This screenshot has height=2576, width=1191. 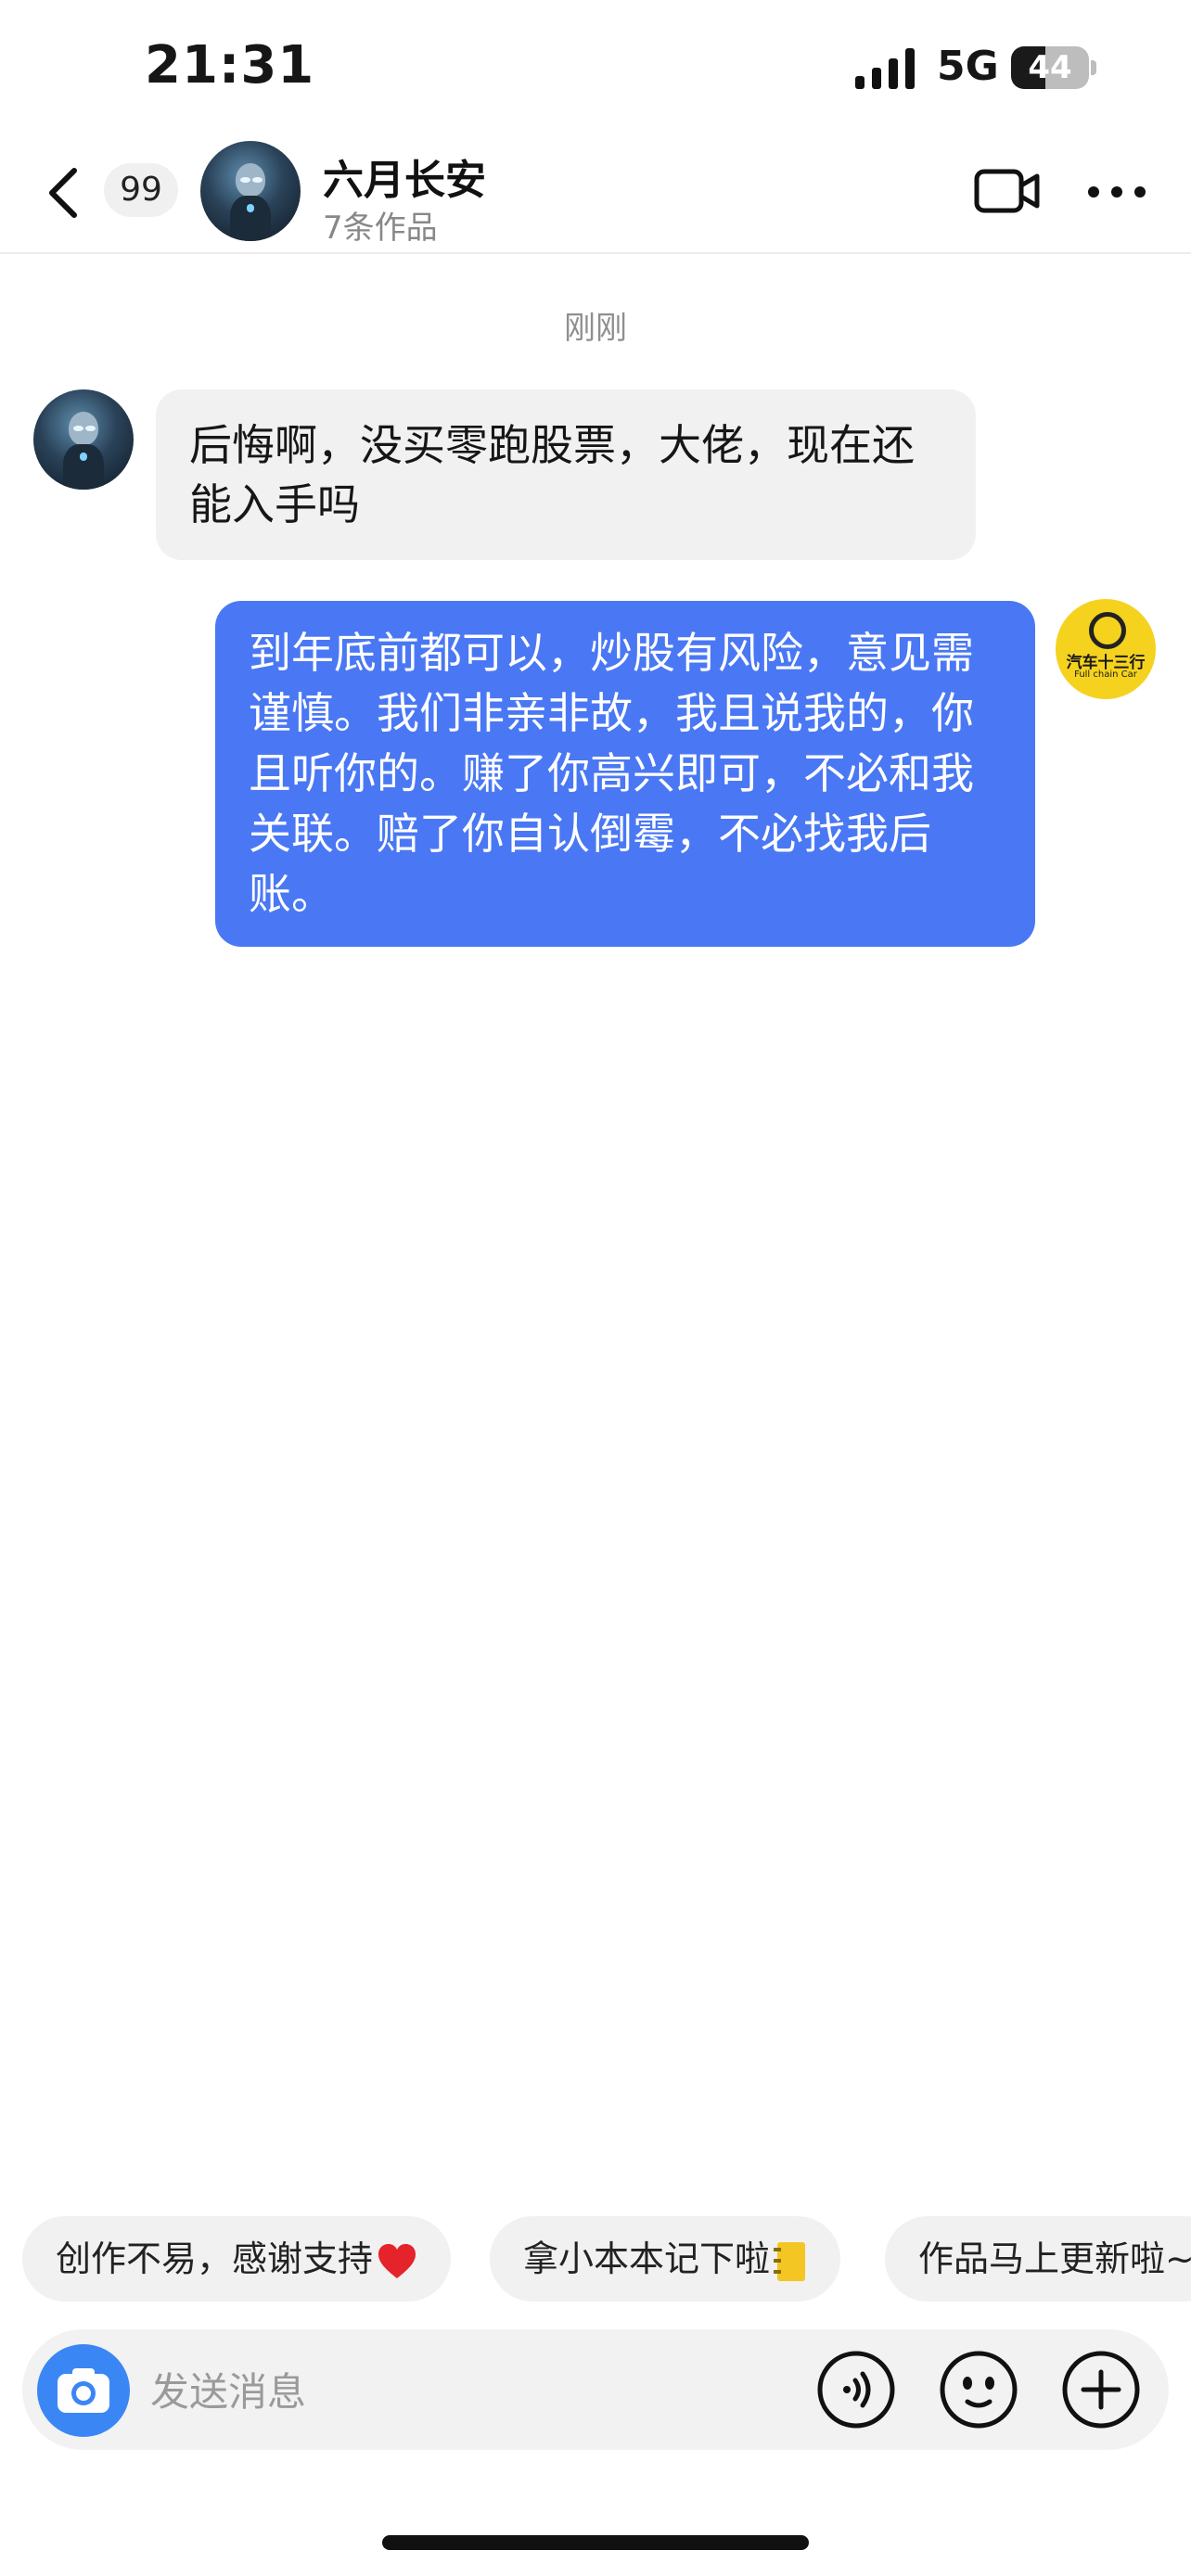 What do you see at coordinates (885, 68) in the screenshot?
I see `cellular-signal-icon` at bounding box center [885, 68].